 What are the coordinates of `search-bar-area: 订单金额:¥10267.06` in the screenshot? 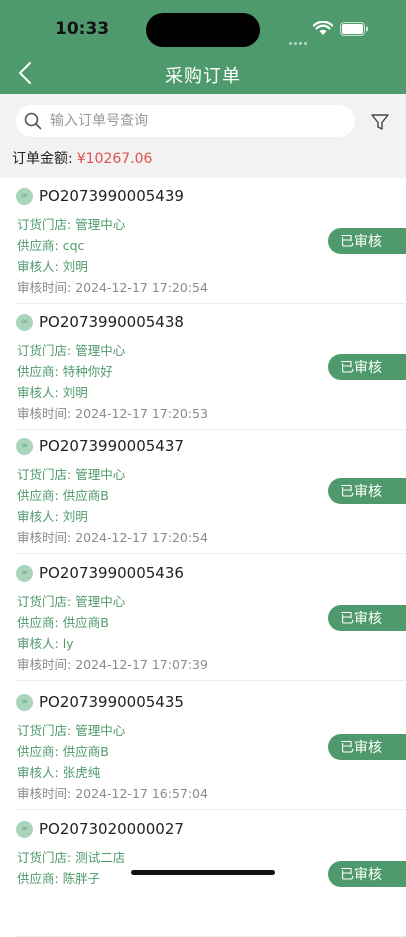 It's located at (203, 136).